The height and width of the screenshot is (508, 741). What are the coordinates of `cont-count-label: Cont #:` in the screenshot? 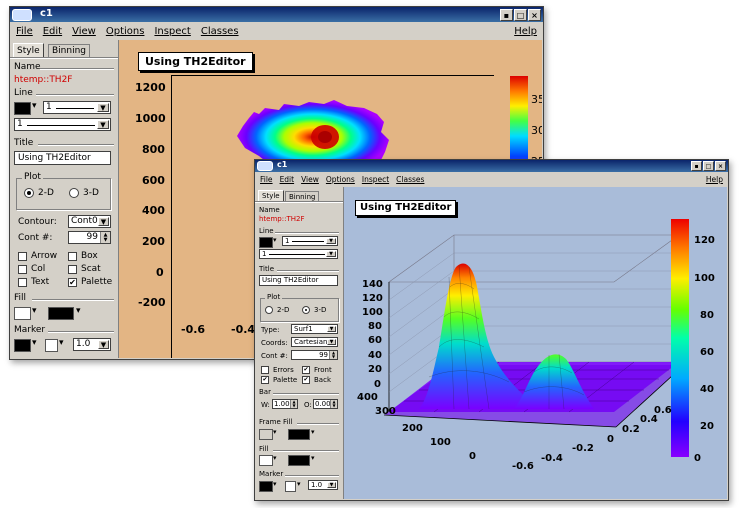 It's located at (274, 356).